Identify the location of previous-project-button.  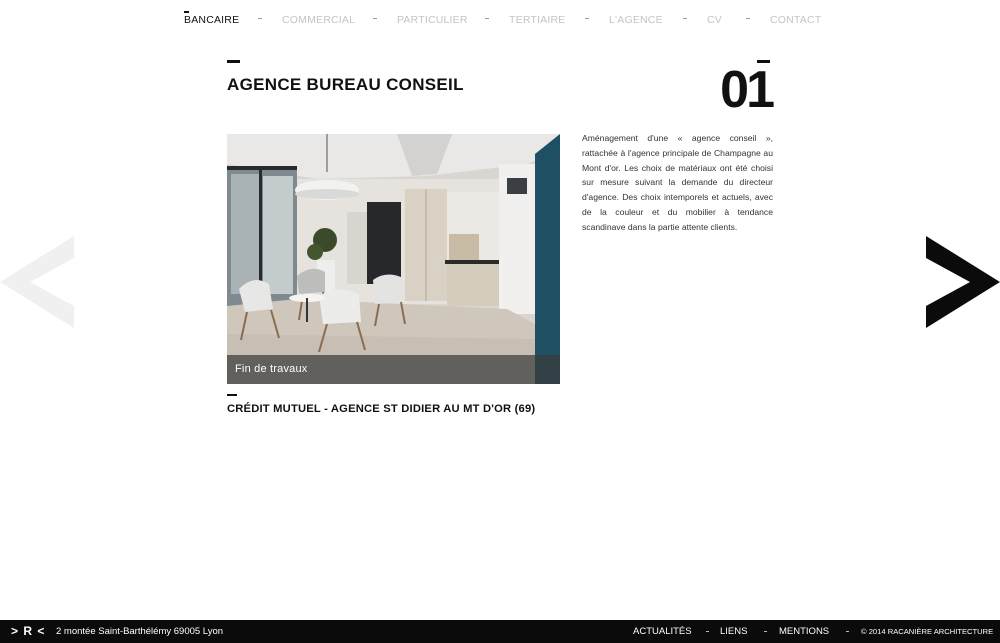
(38, 282).